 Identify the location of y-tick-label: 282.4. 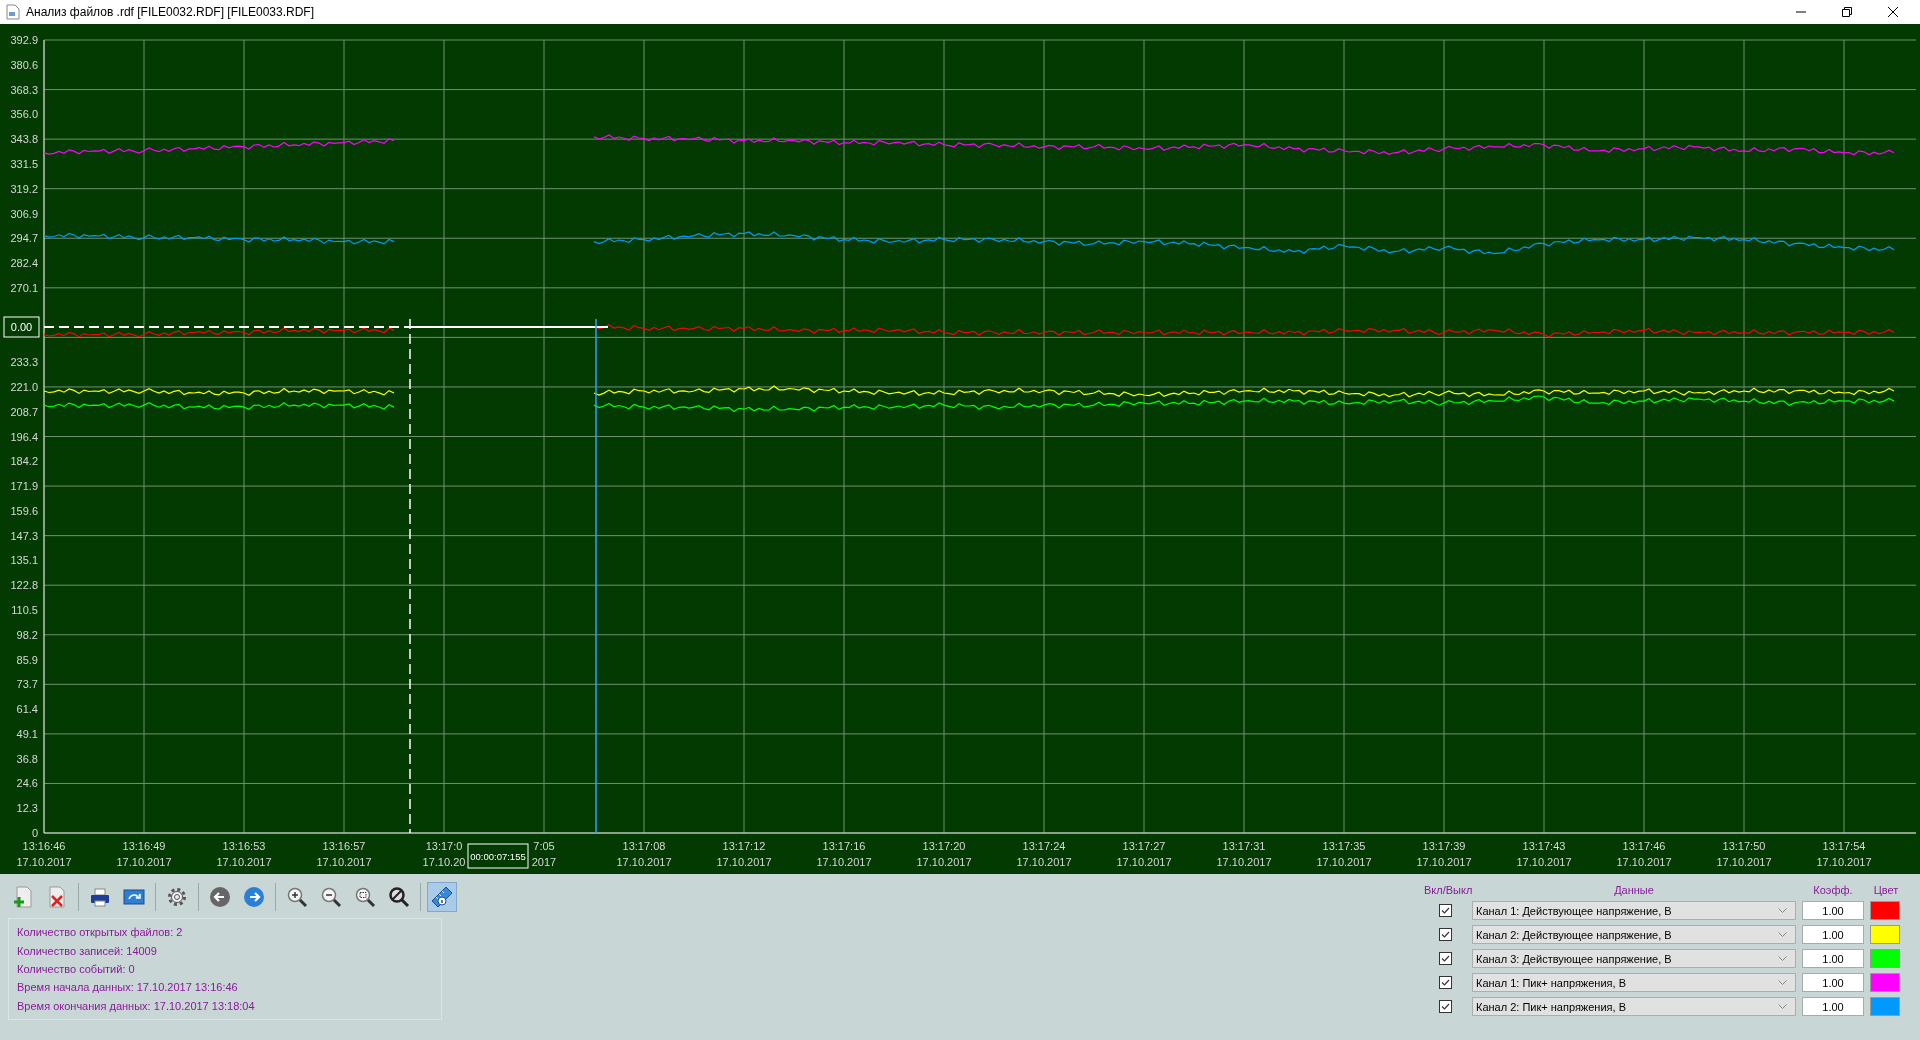
(24, 263).